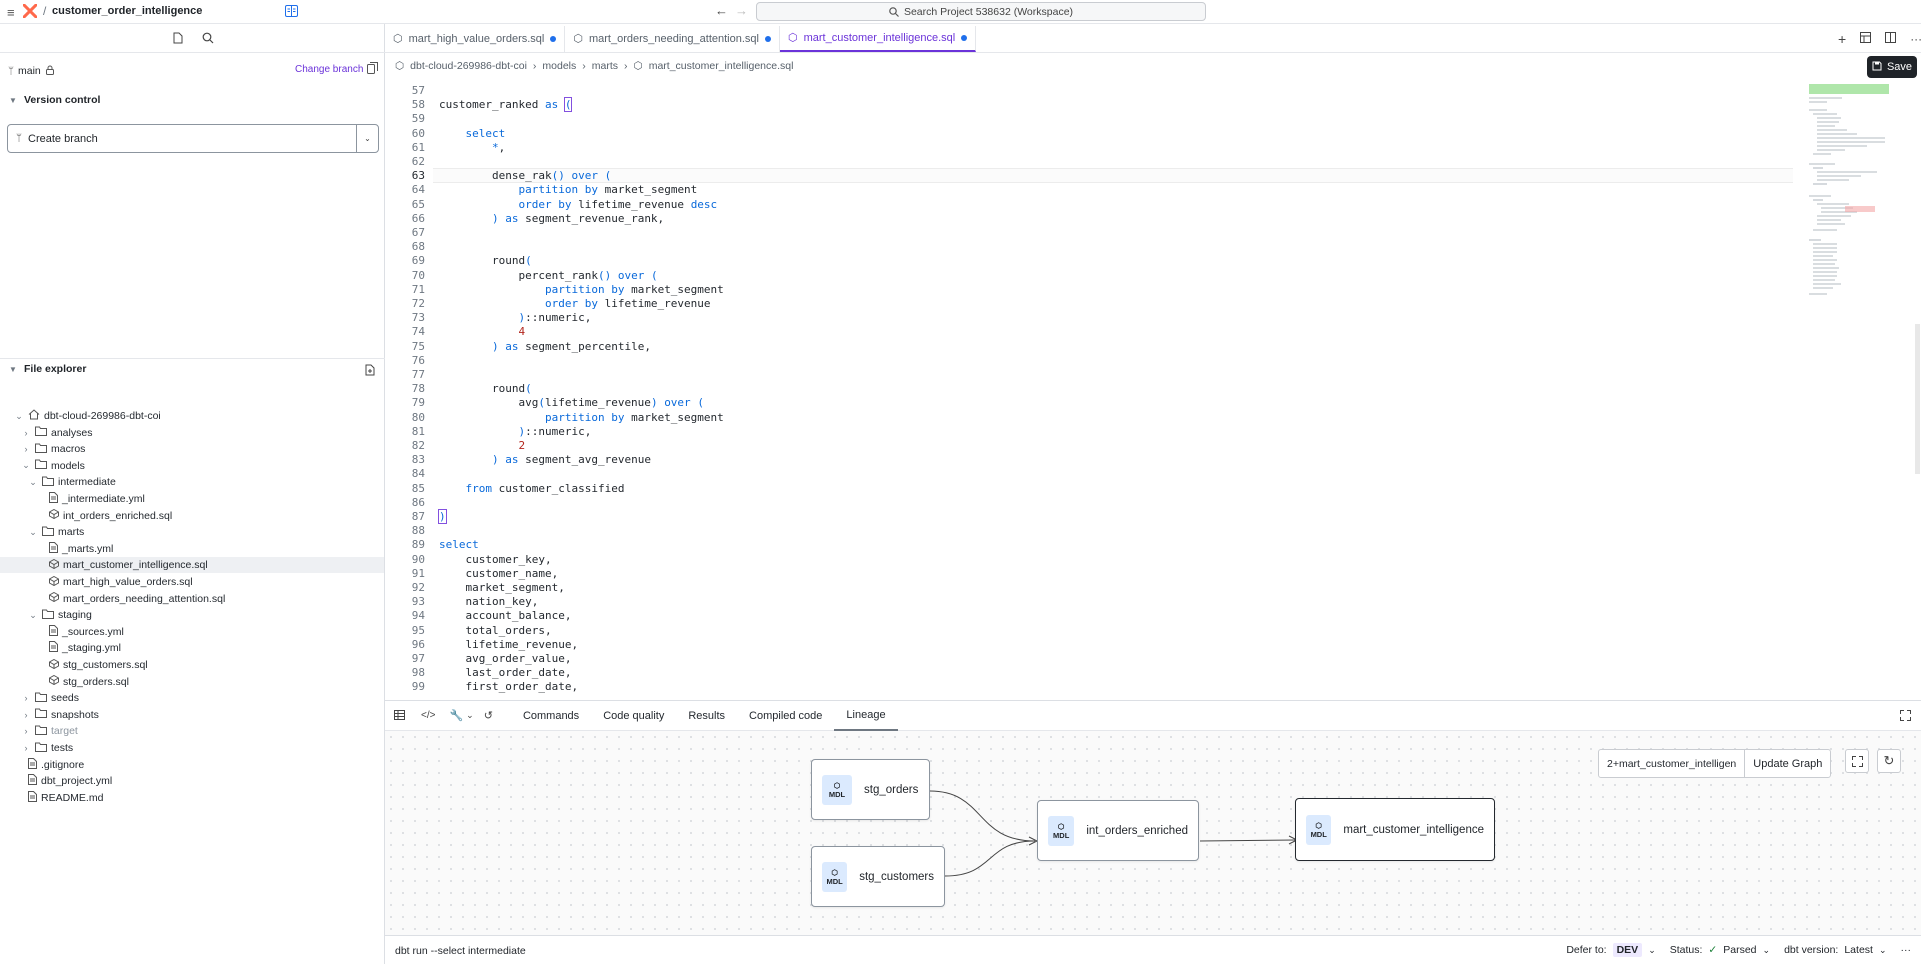 The image size is (1921, 964). I want to click on editor-tab: ⬡ mart_customer_intelligence.sql, so click(878, 38).